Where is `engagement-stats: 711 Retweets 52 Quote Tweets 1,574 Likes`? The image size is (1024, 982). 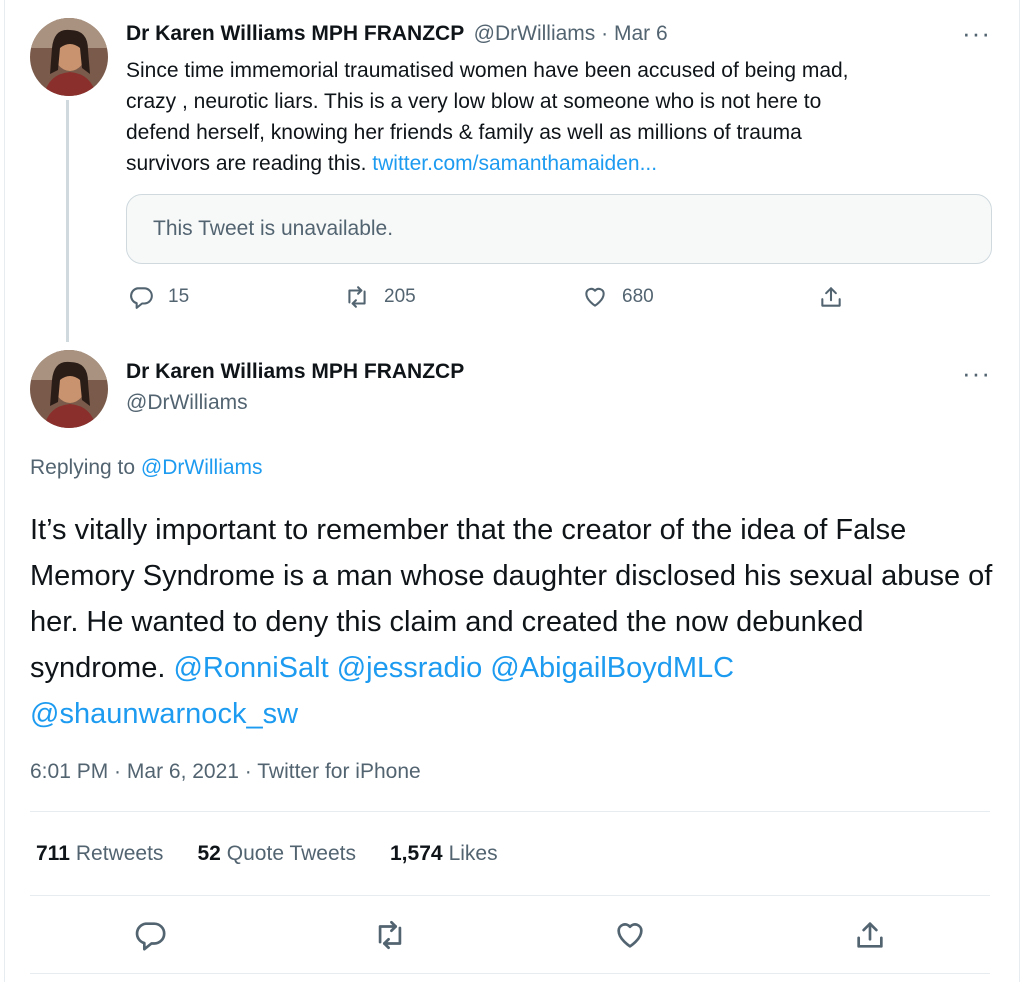
engagement-stats: 711 Retweets 52 Quote Tweets 1,574 Likes is located at coordinates (267, 854).